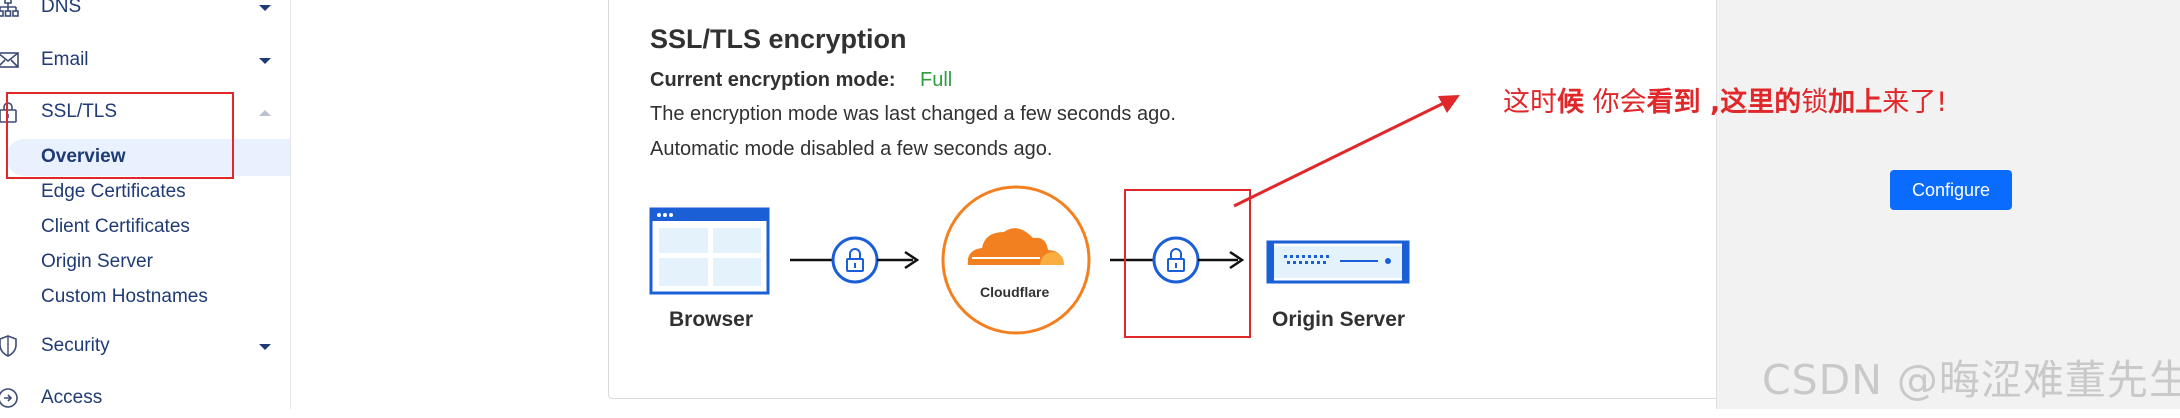  What do you see at coordinates (1530, 102) in the screenshot?
I see `annotation-part: 这时` at bounding box center [1530, 102].